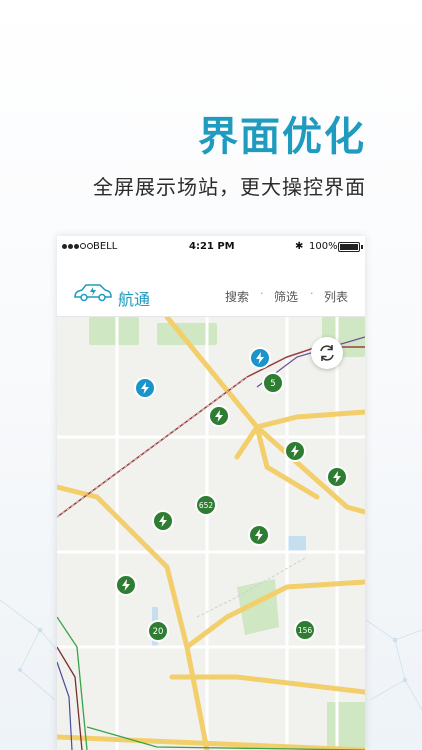 The height and width of the screenshot is (750, 422). I want to click on cluster-count: 20, so click(158, 632).